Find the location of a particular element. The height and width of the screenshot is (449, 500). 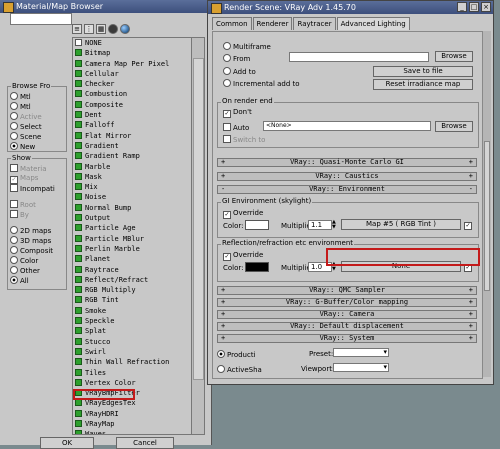

minimize-icon: _ is located at coordinates (462, 7).